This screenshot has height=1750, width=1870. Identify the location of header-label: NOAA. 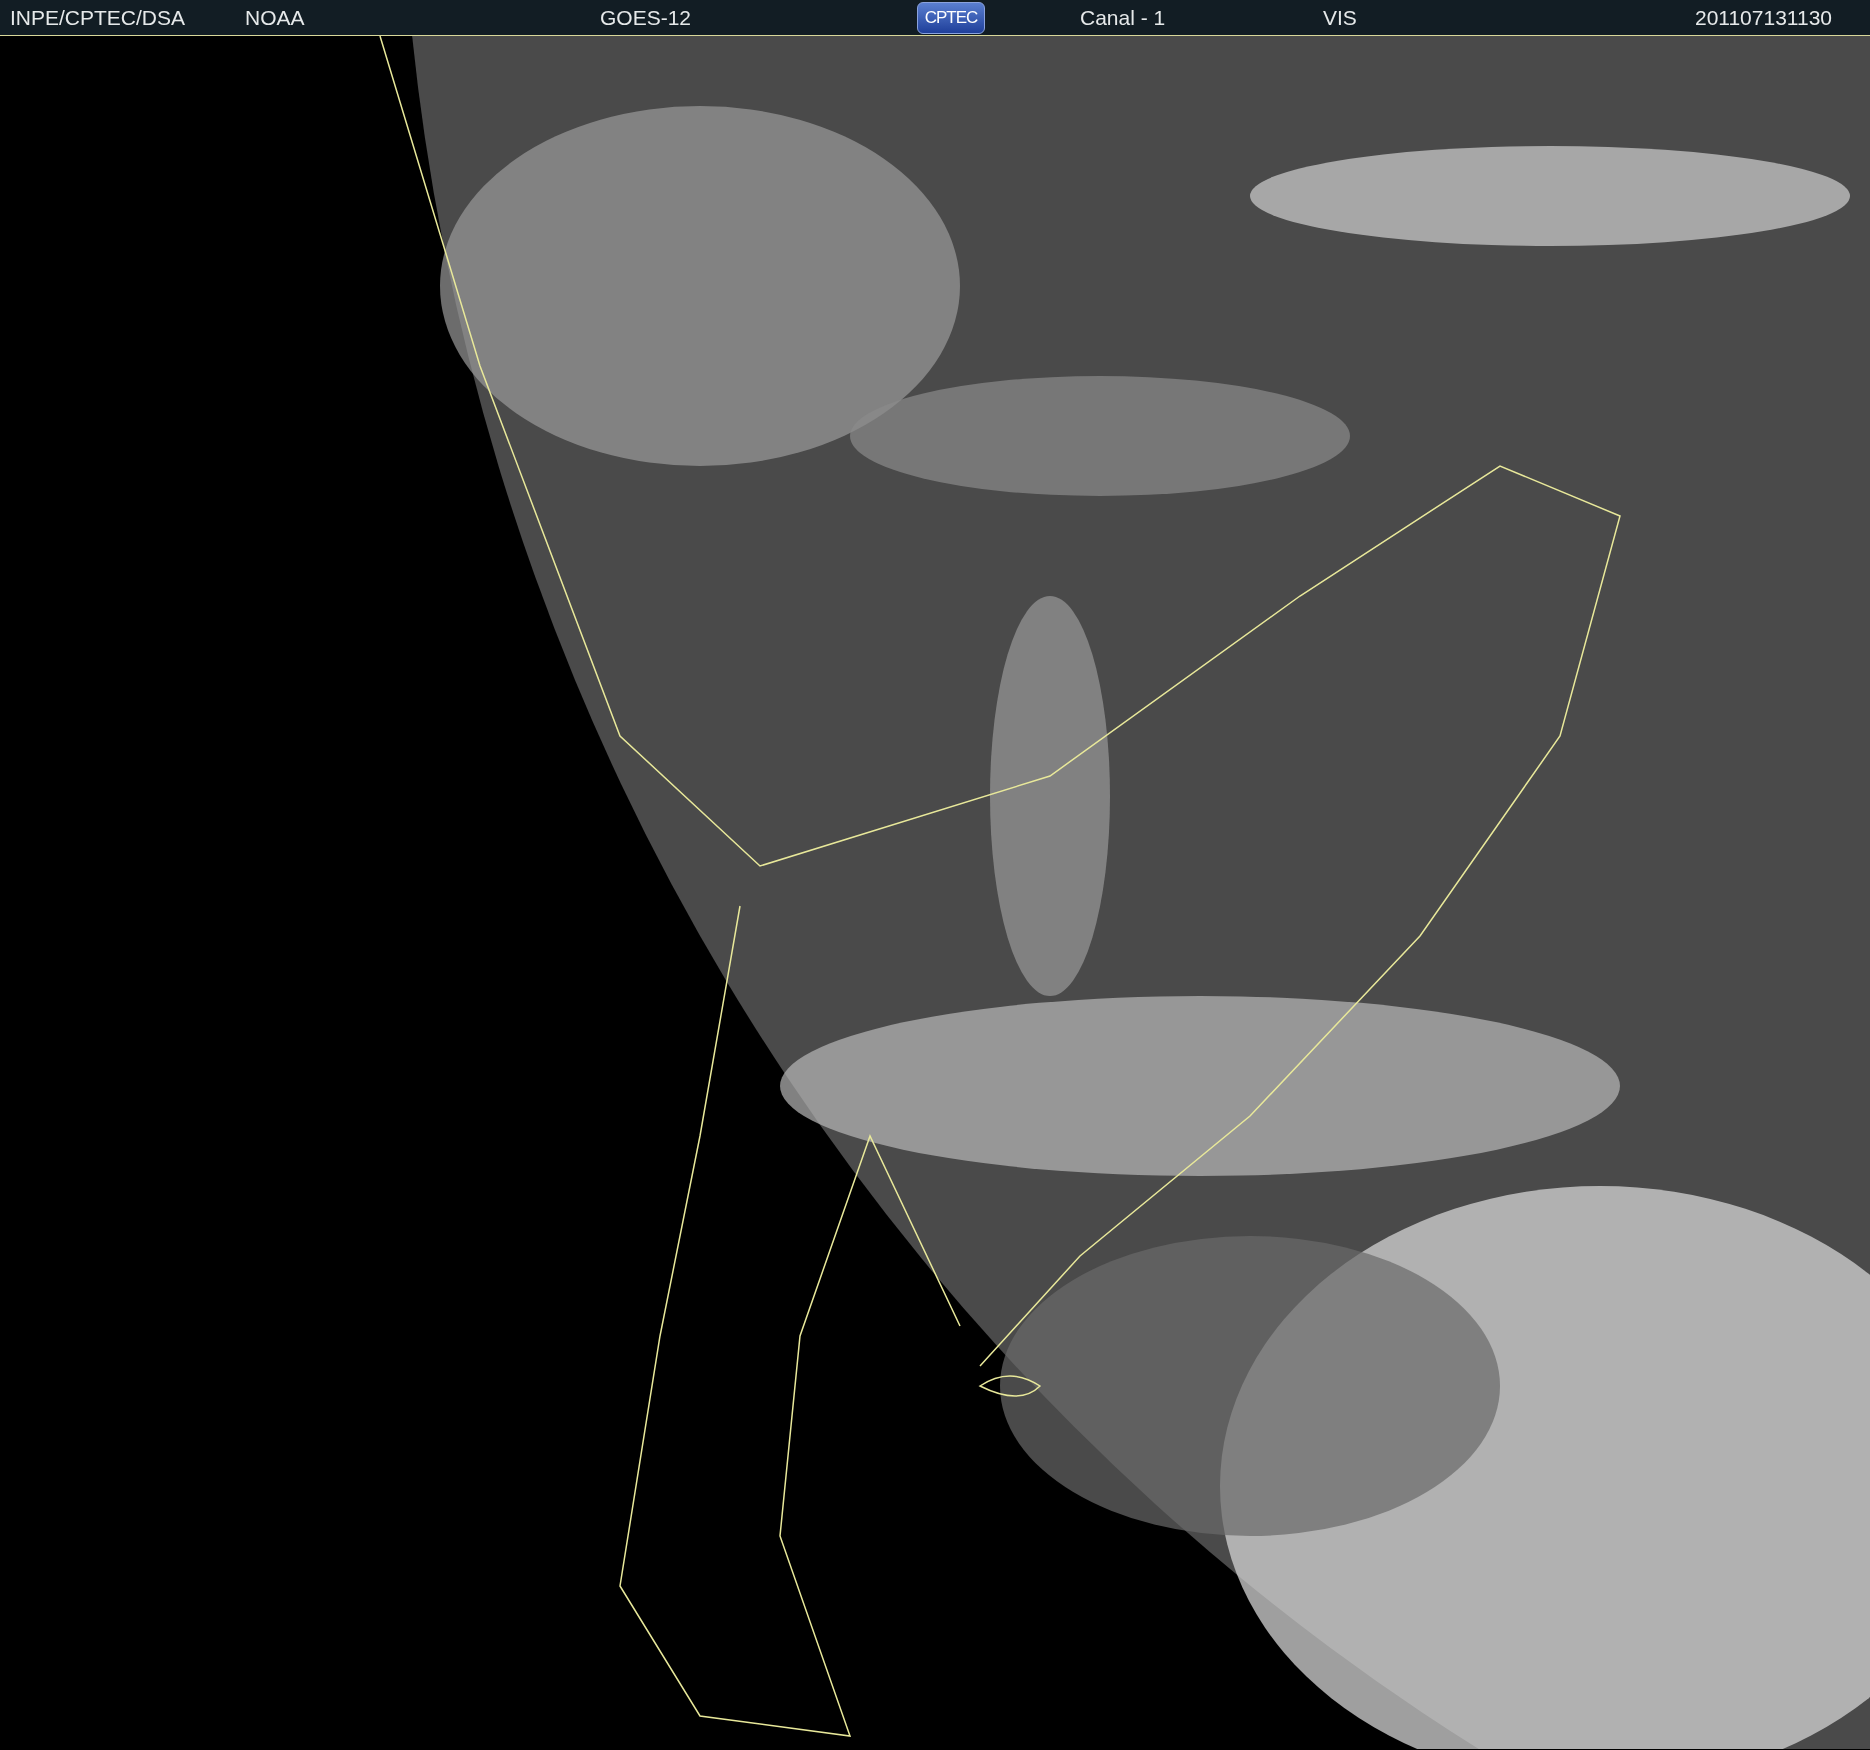
(275, 17).